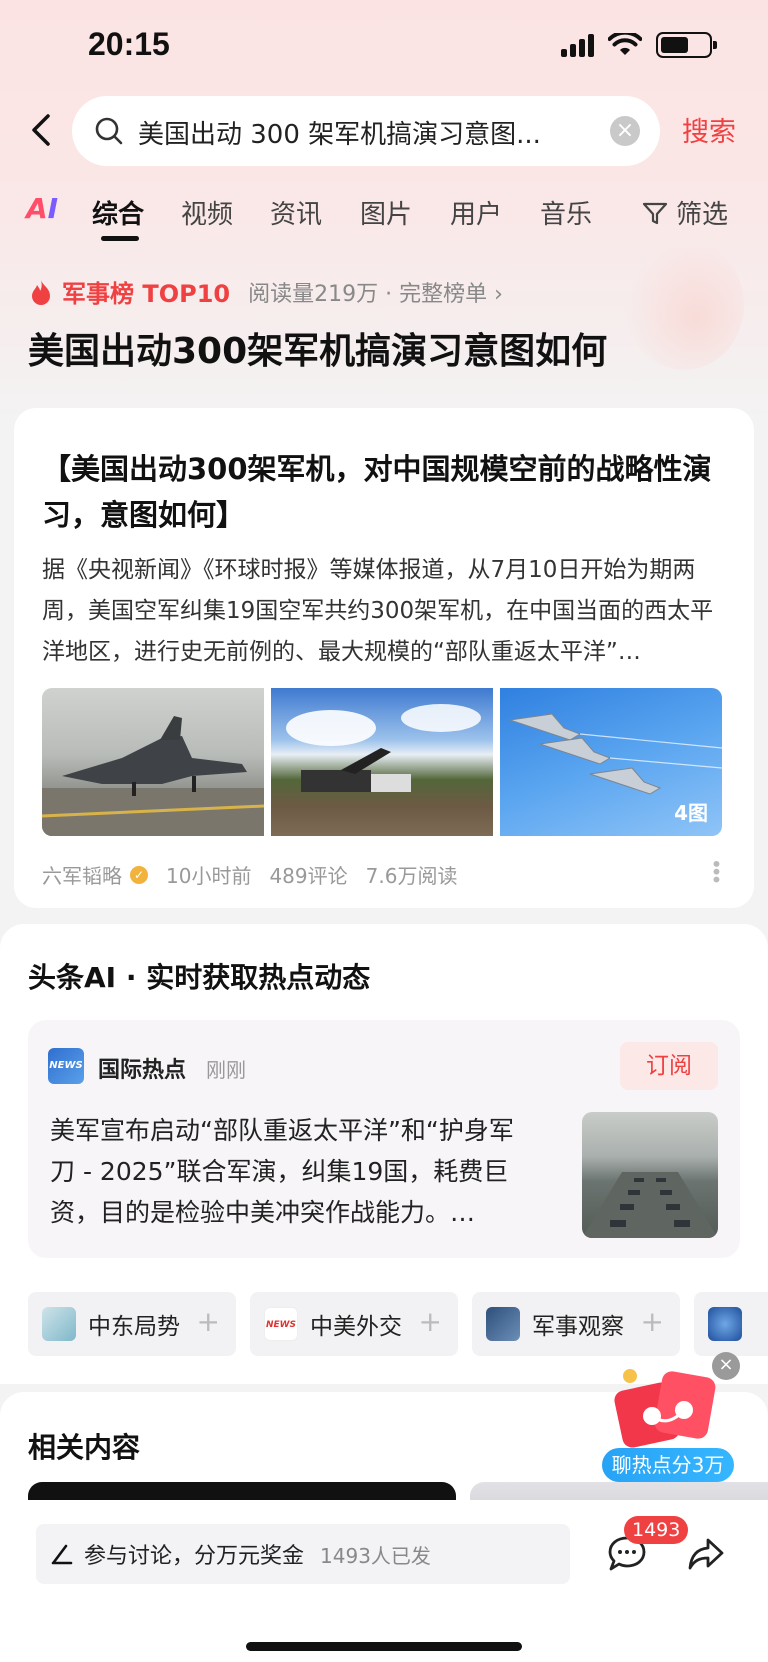  I want to click on signal-icon, so click(577, 45).